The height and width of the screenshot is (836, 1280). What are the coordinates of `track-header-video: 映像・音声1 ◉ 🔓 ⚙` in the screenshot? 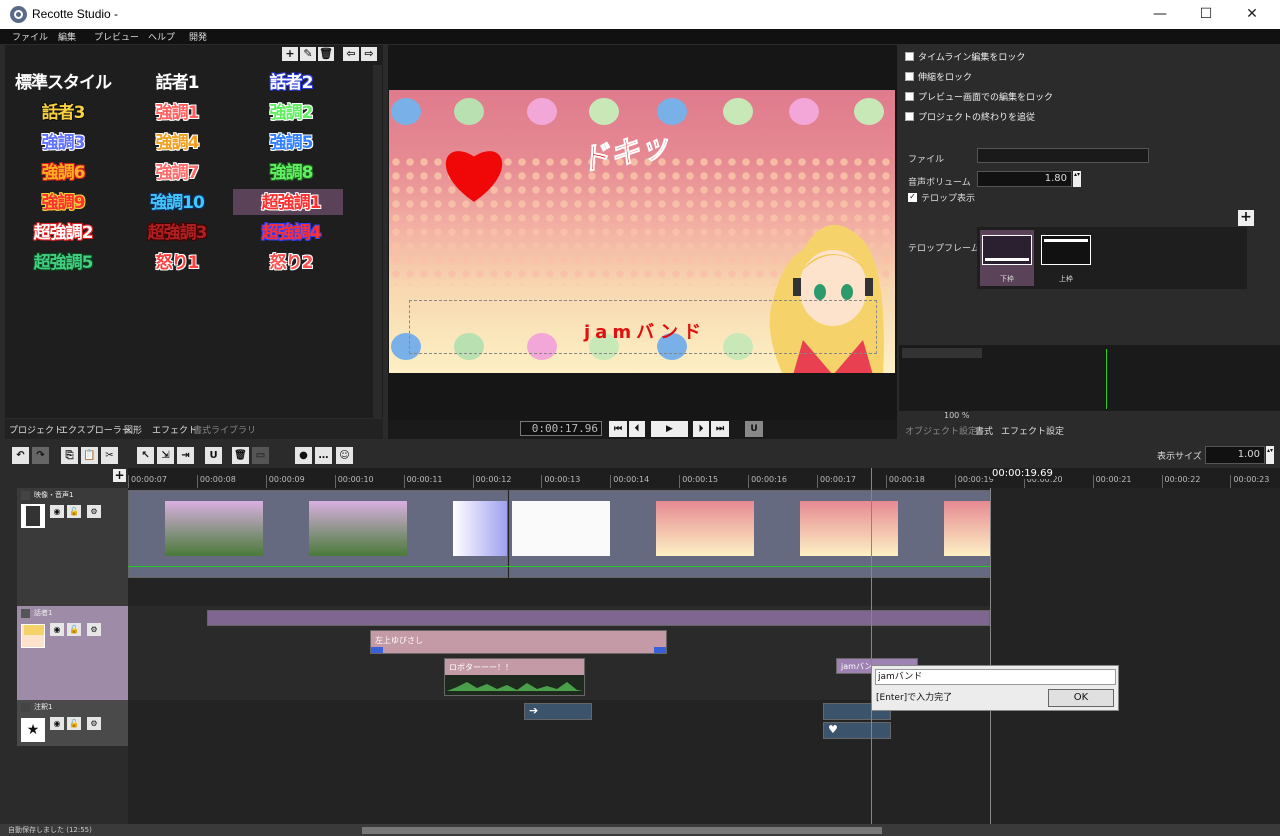 It's located at (72, 547).